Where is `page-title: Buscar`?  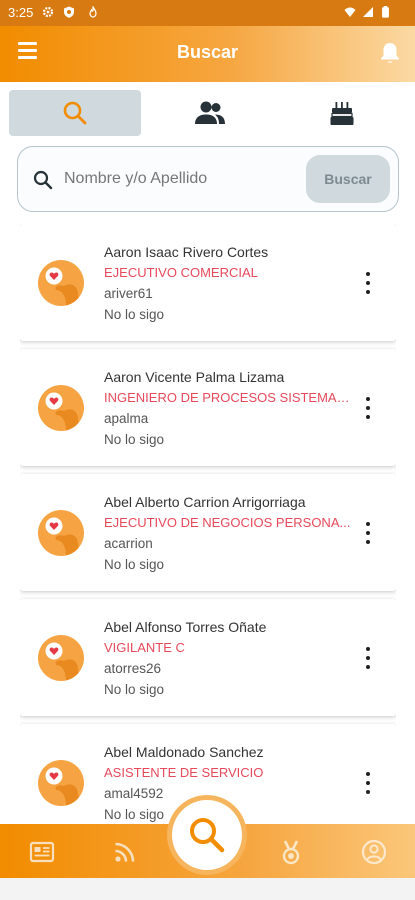
page-title: Buscar is located at coordinates (207, 52).